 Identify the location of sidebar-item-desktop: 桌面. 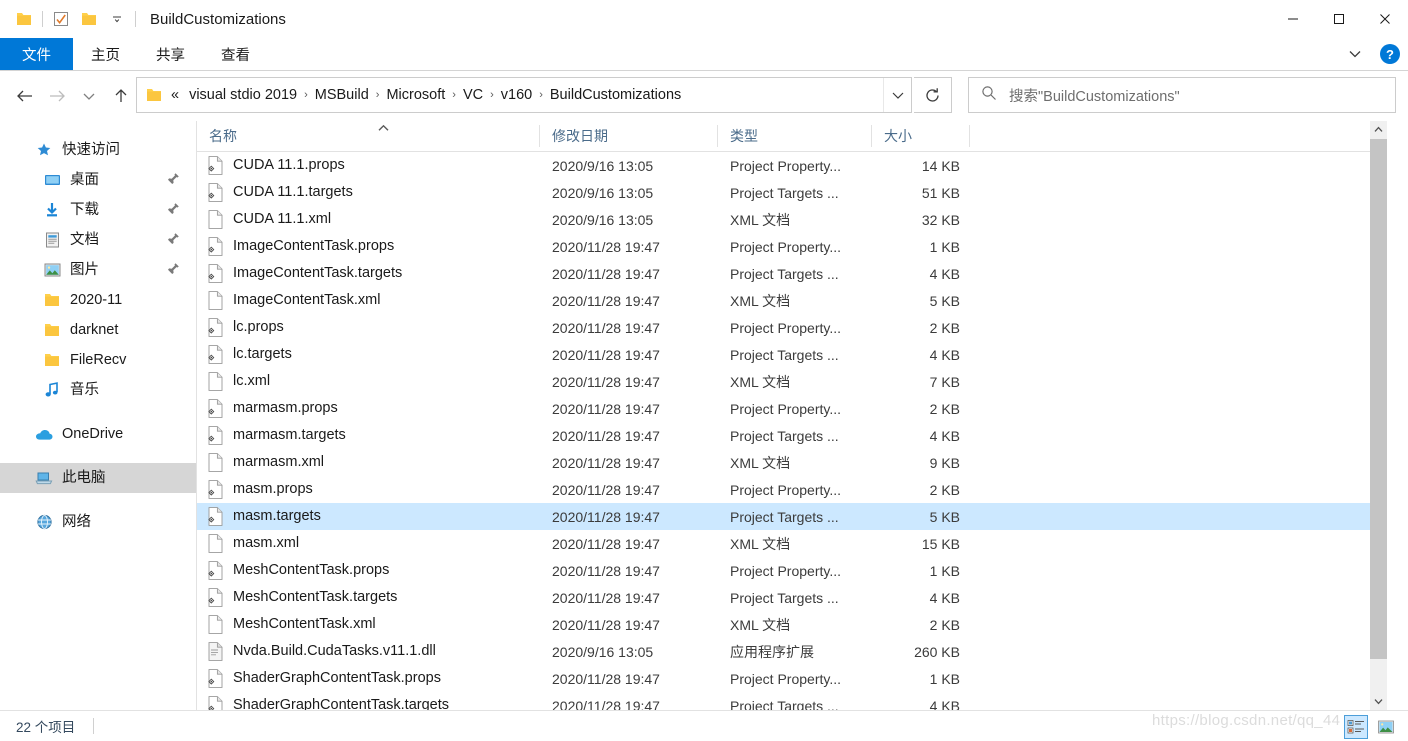
(98, 180).